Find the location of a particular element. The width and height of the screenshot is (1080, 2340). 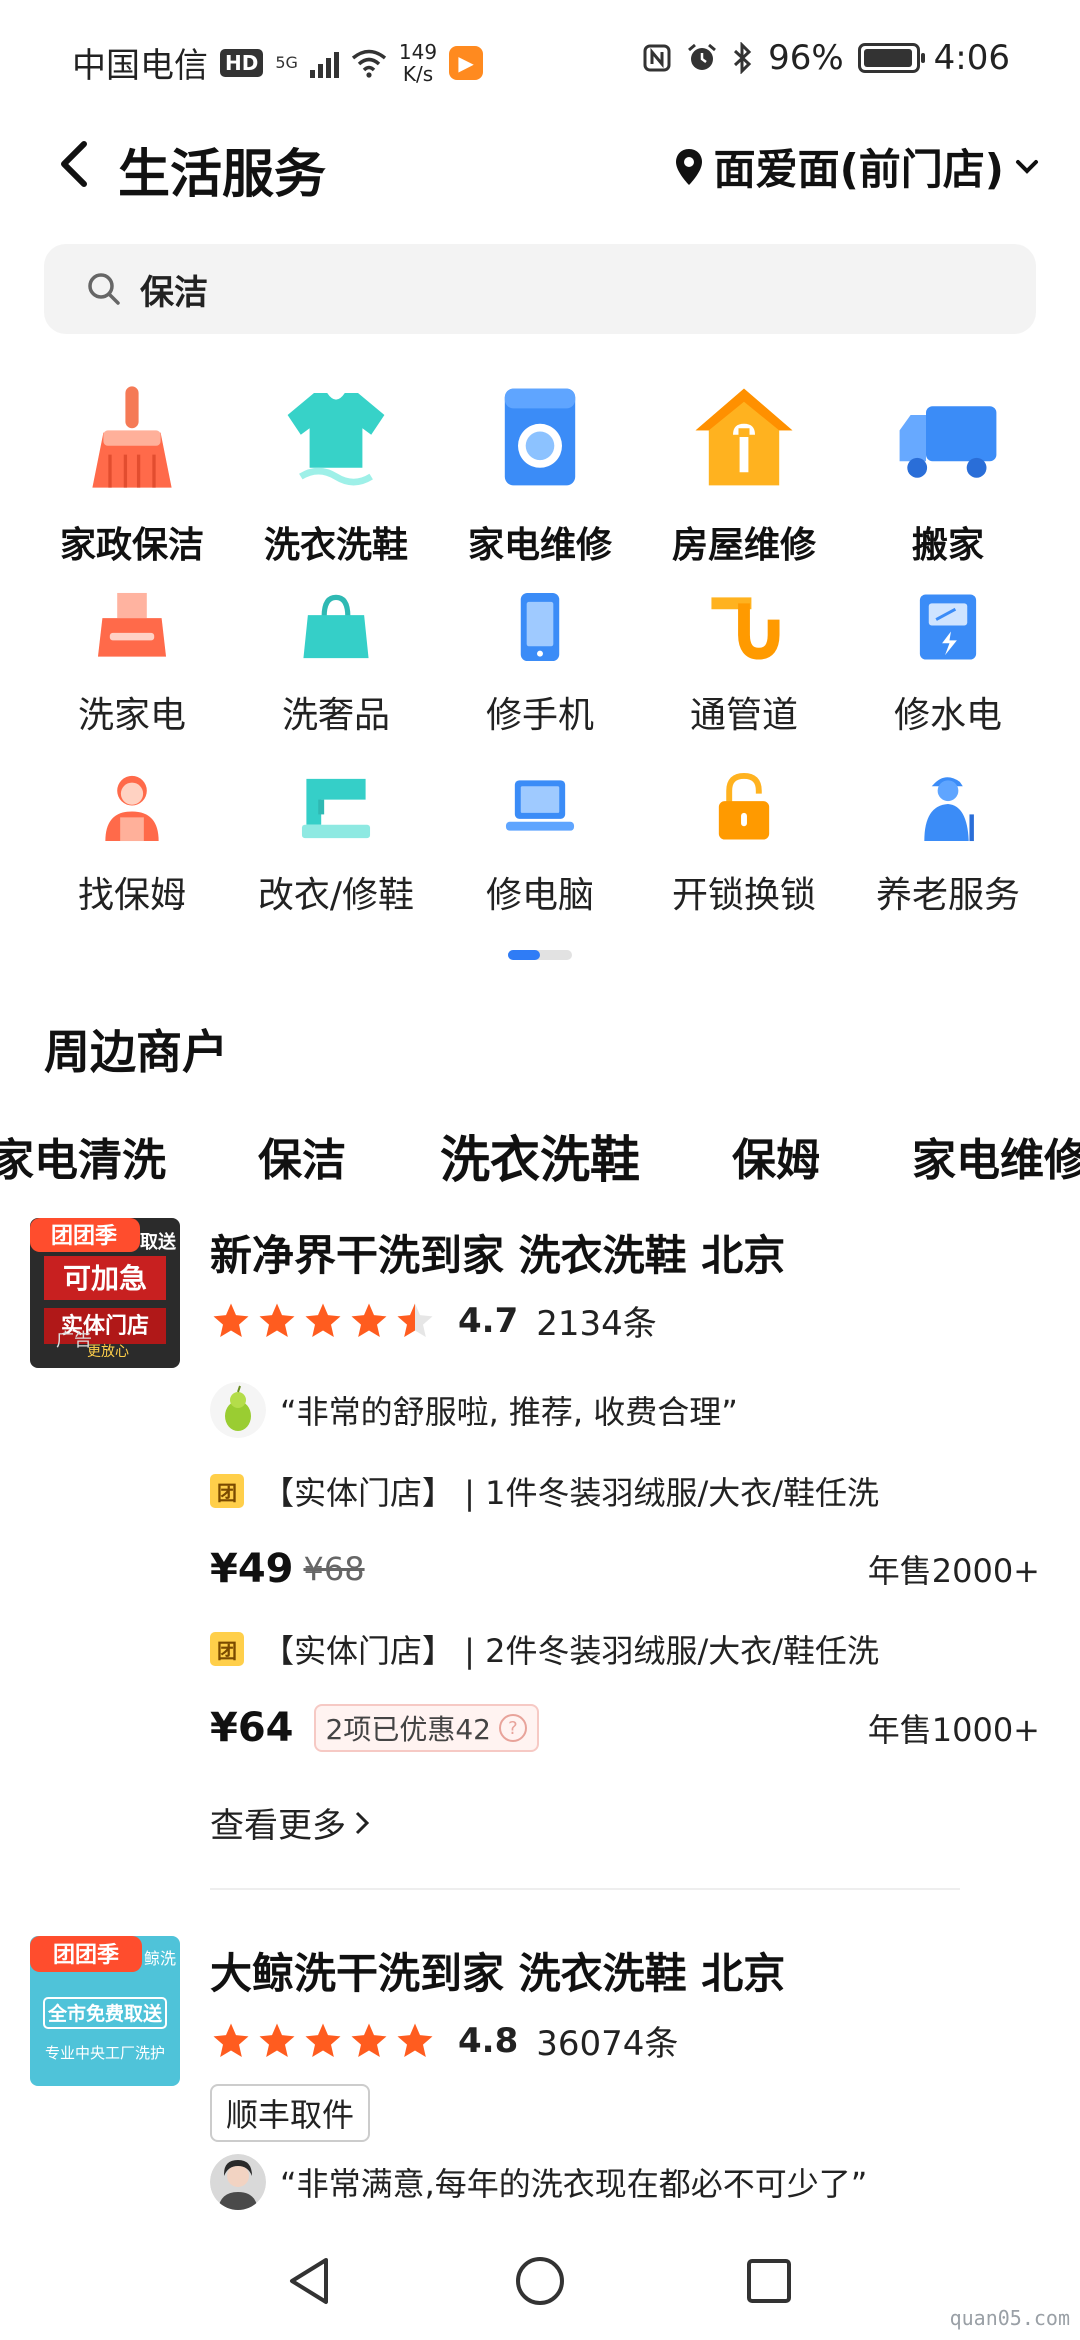

nav-back-button is located at coordinates (309, 2281).